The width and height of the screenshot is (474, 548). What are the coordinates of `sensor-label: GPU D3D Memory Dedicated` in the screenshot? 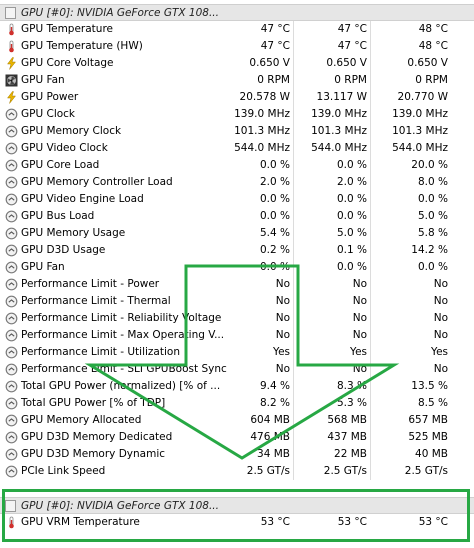 It's located at (97, 437).